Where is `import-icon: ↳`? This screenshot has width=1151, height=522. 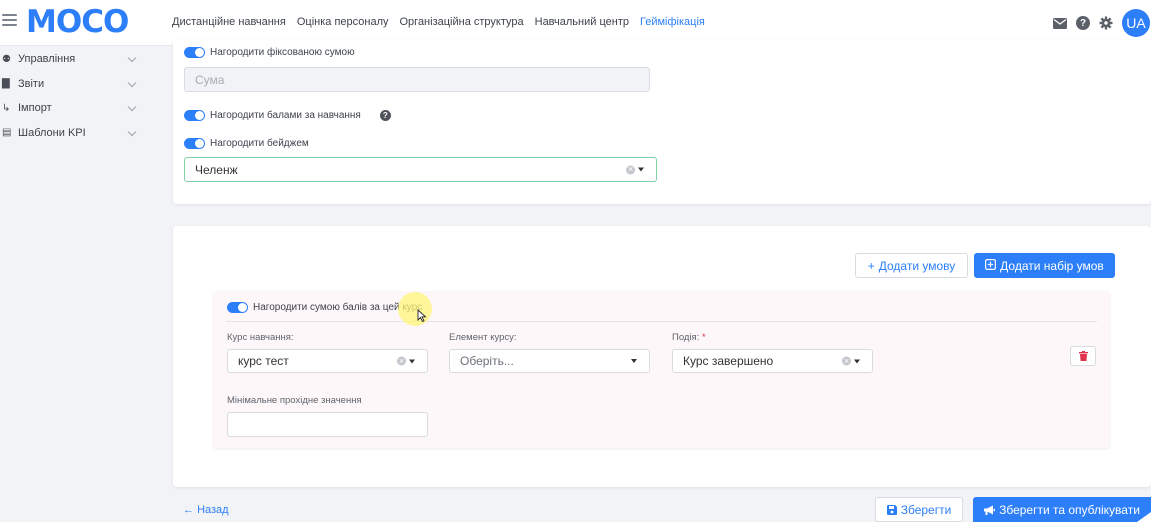
import-icon: ↳ is located at coordinates (6, 108).